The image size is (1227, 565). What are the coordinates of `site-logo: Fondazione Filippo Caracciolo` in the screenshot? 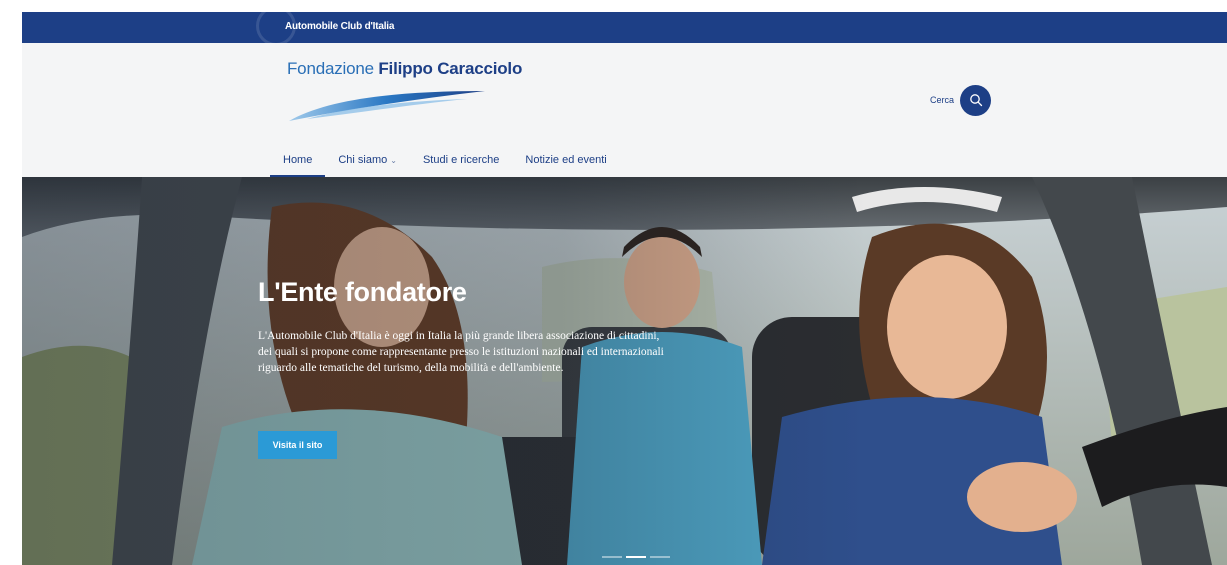 It's located at (404, 94).